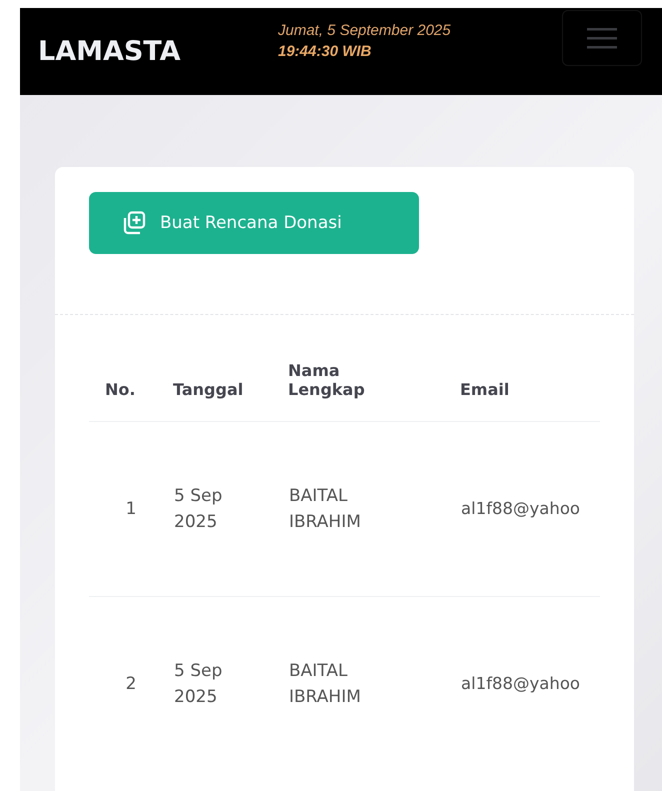 The height and width of the screenshot is (791, 662). What do you see at coordinates (120, 389) in the screenshot?
I see `column-header: No.` at bounding box center [120, 389].